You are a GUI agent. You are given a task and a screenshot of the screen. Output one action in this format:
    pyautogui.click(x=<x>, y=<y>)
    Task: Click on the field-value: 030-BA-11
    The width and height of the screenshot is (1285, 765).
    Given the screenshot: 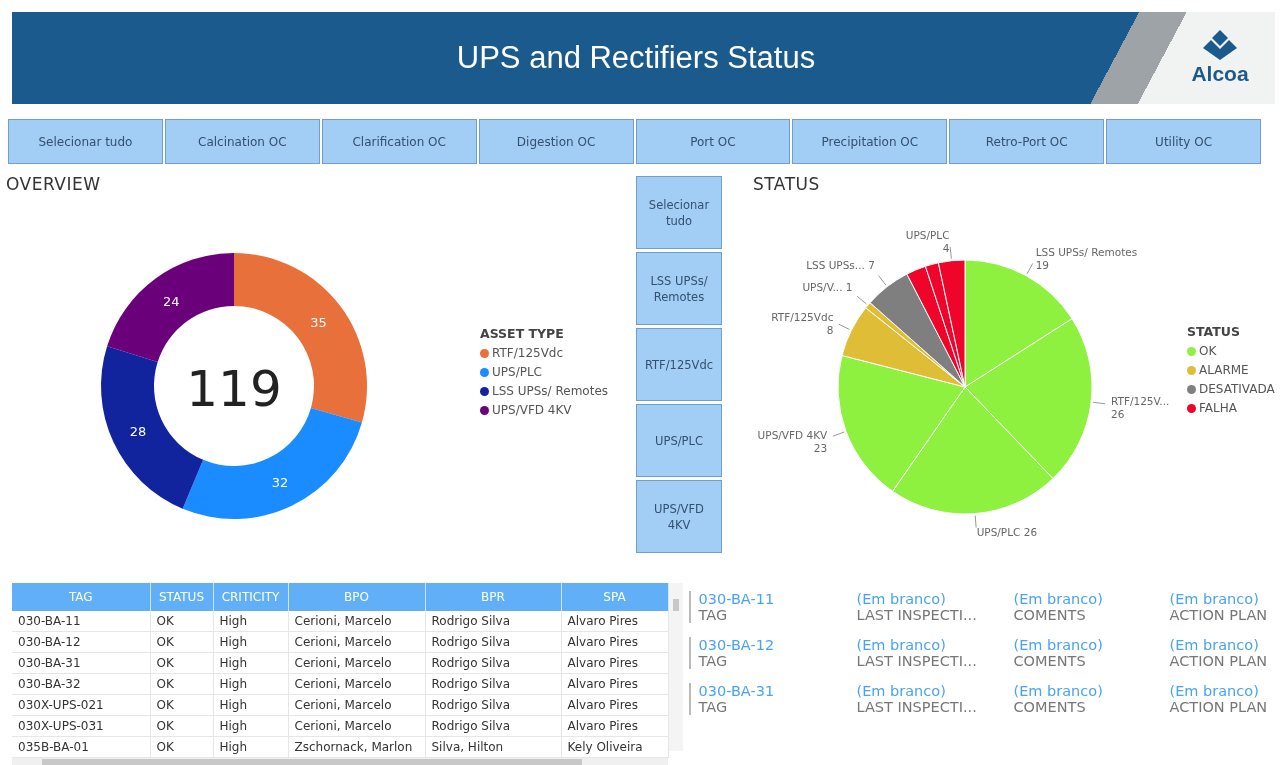 What is the action you would take?
    pyautogui.click(x=737, y=599)
    